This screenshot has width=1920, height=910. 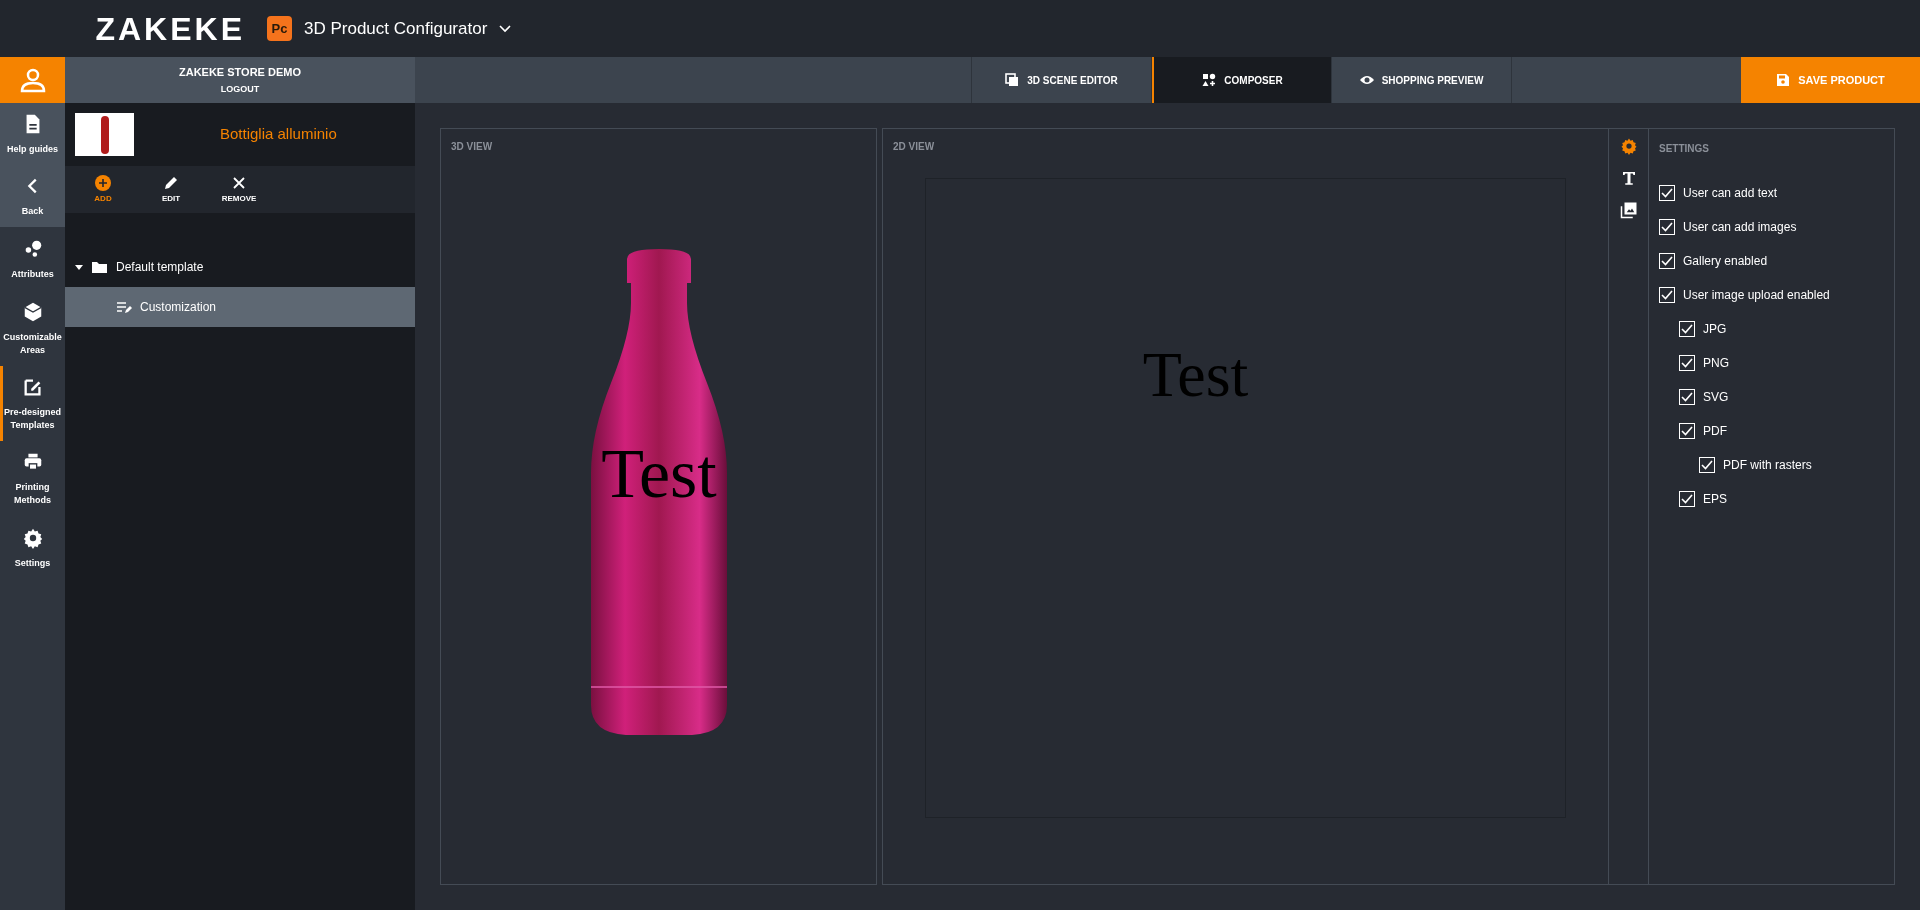 I want to click on tree-item: Default template, so click(x=240, y=267).